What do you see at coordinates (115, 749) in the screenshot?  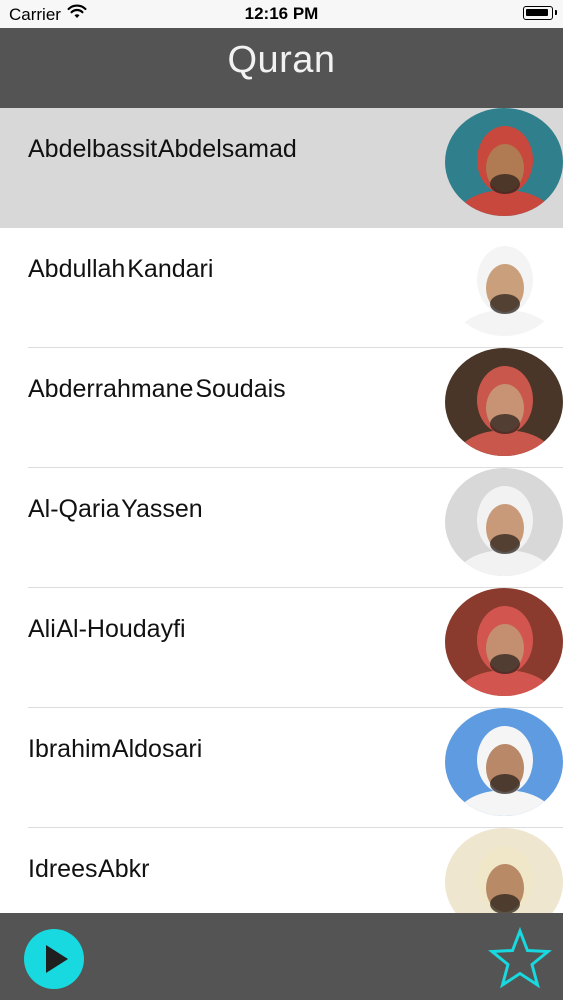 I see `reciter-name: Ibrahim Aldosari` at bounding box center [115, 749].